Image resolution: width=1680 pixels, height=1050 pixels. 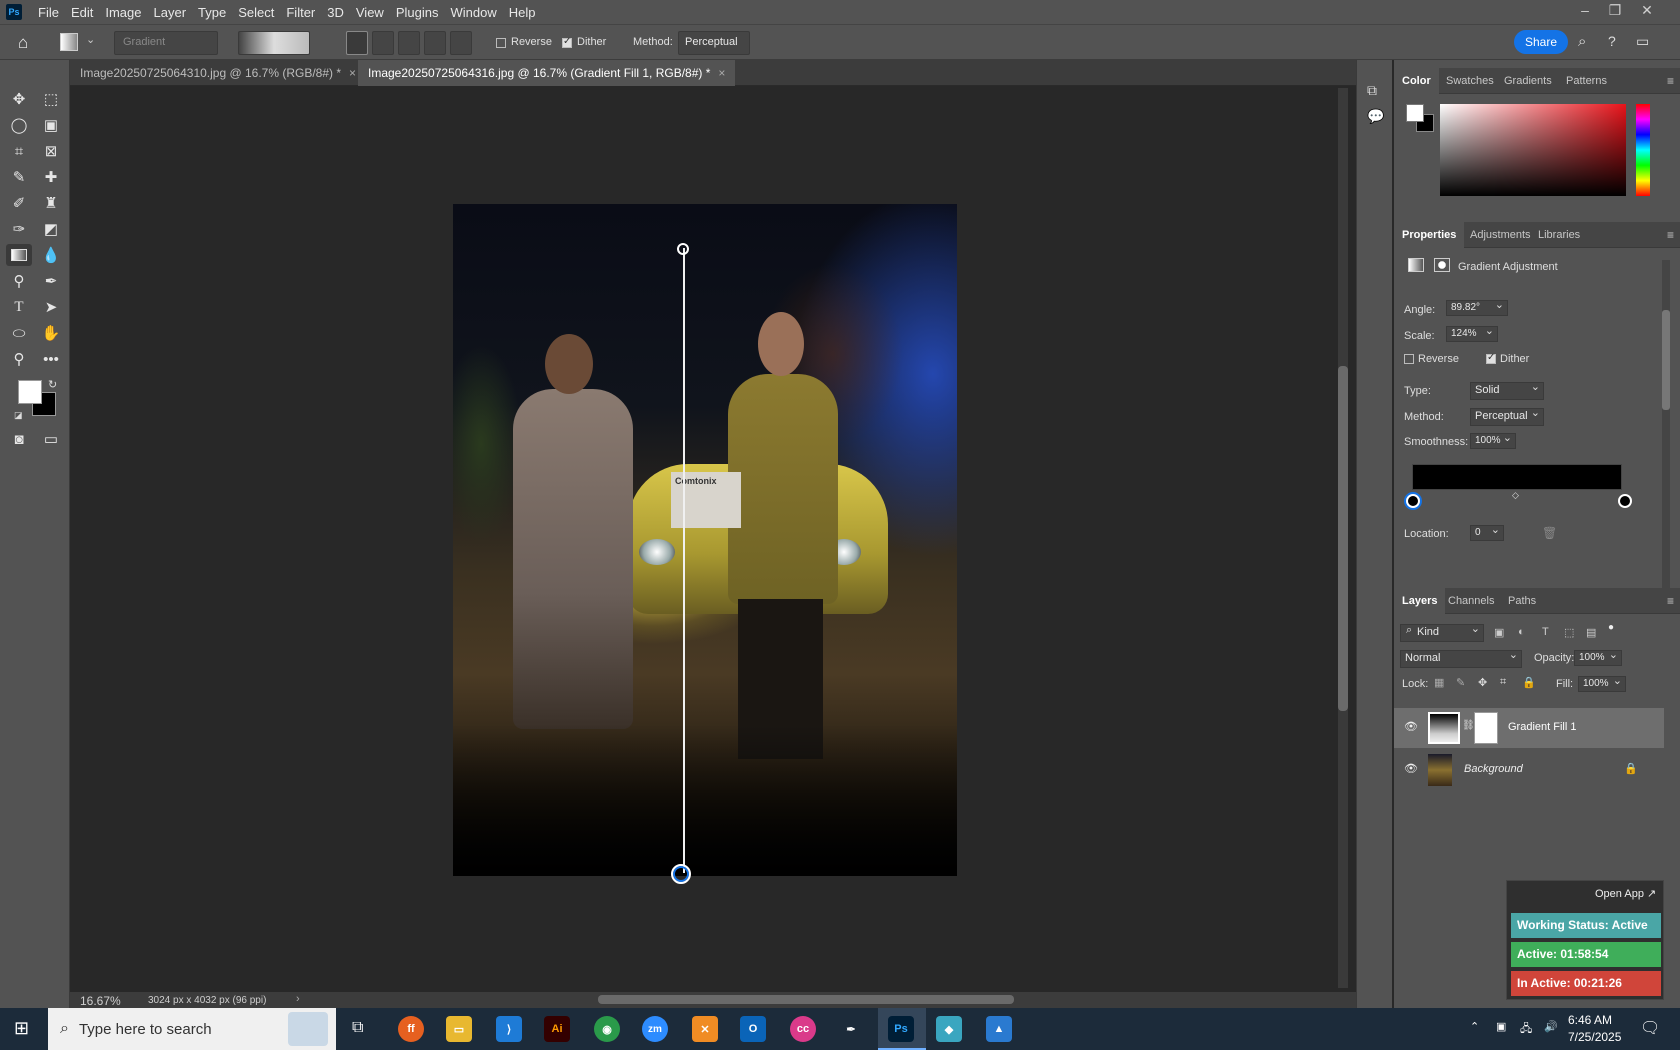 What do you see at coordinates (1650, 1028) in the screenshot?
I see `notifications-icon: 🗨` at bounding box center [1650, 1028].